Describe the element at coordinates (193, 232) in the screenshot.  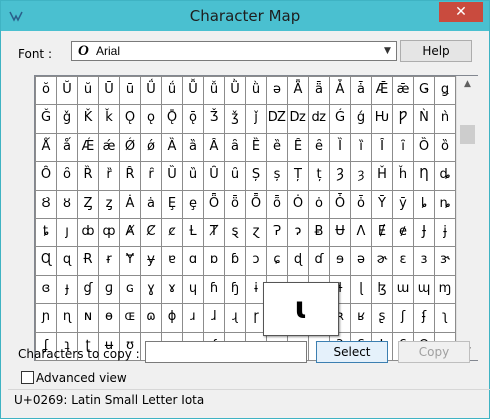
I see `character-cell: Ƚ` at that location.